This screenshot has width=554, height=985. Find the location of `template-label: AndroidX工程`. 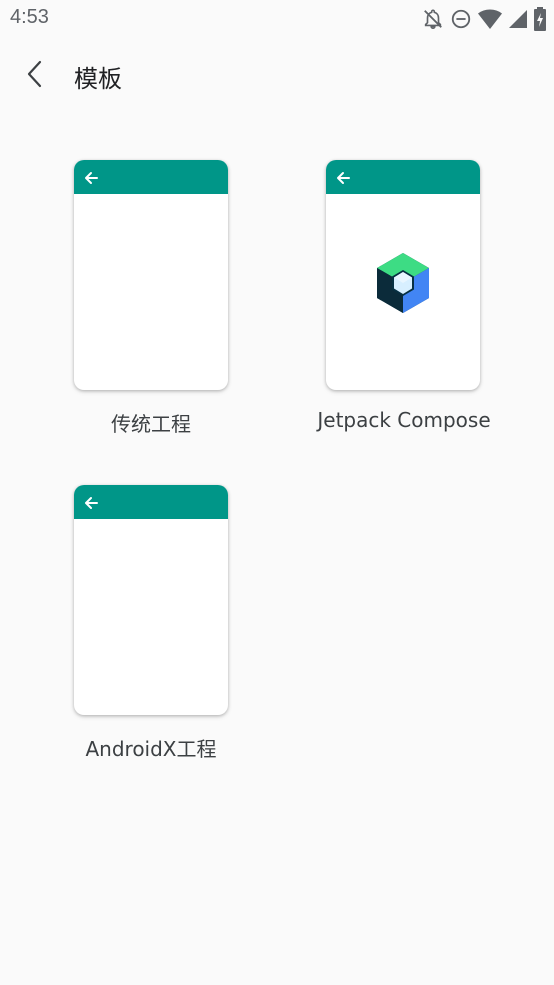

template-label: AndroidX工程 is located at coordinates (151, 749).